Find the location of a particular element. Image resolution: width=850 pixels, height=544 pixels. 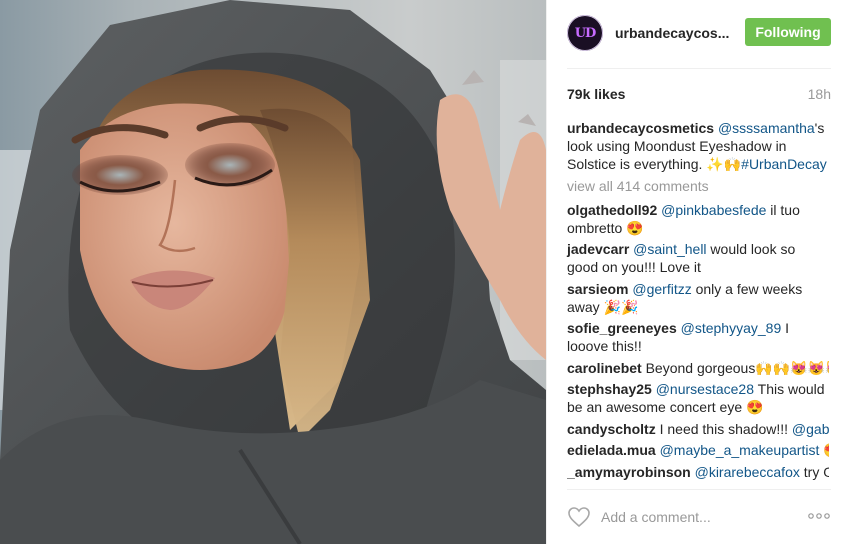

comment: edielada.mua @maybe_a_makeupartist 😍 is located at coordinates (698, 450).